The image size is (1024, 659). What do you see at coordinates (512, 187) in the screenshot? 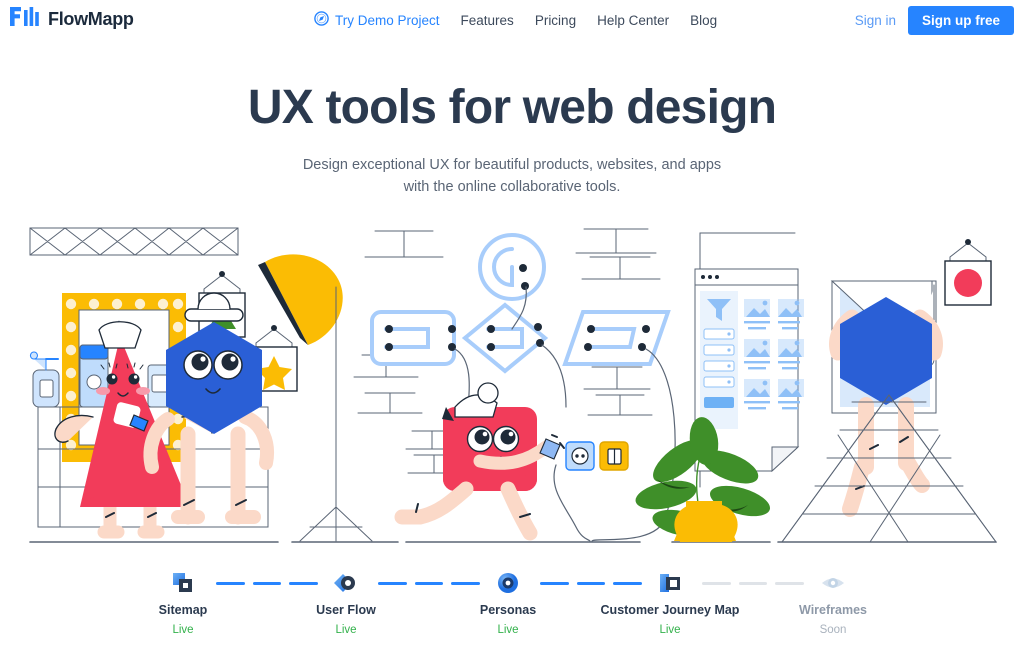
I see `hero-subtitle-line-2: with the online collaborative tools.` at bounding box center [512, 187].